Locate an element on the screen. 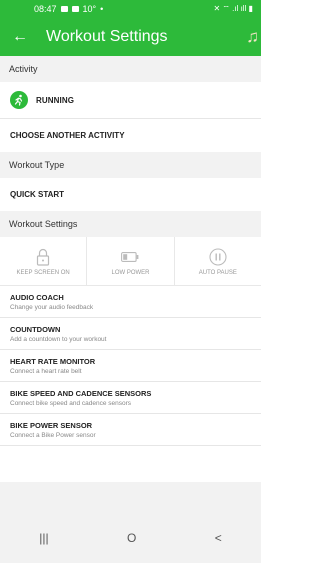  back-arrow-icon: ← is located at coordinates (24, 37).